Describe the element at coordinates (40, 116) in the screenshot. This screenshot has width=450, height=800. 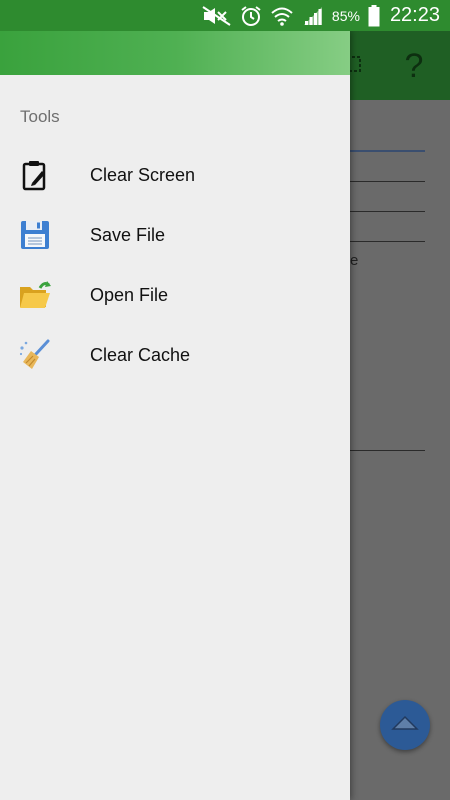
I see `drawer-section-title: Tools` at that location.